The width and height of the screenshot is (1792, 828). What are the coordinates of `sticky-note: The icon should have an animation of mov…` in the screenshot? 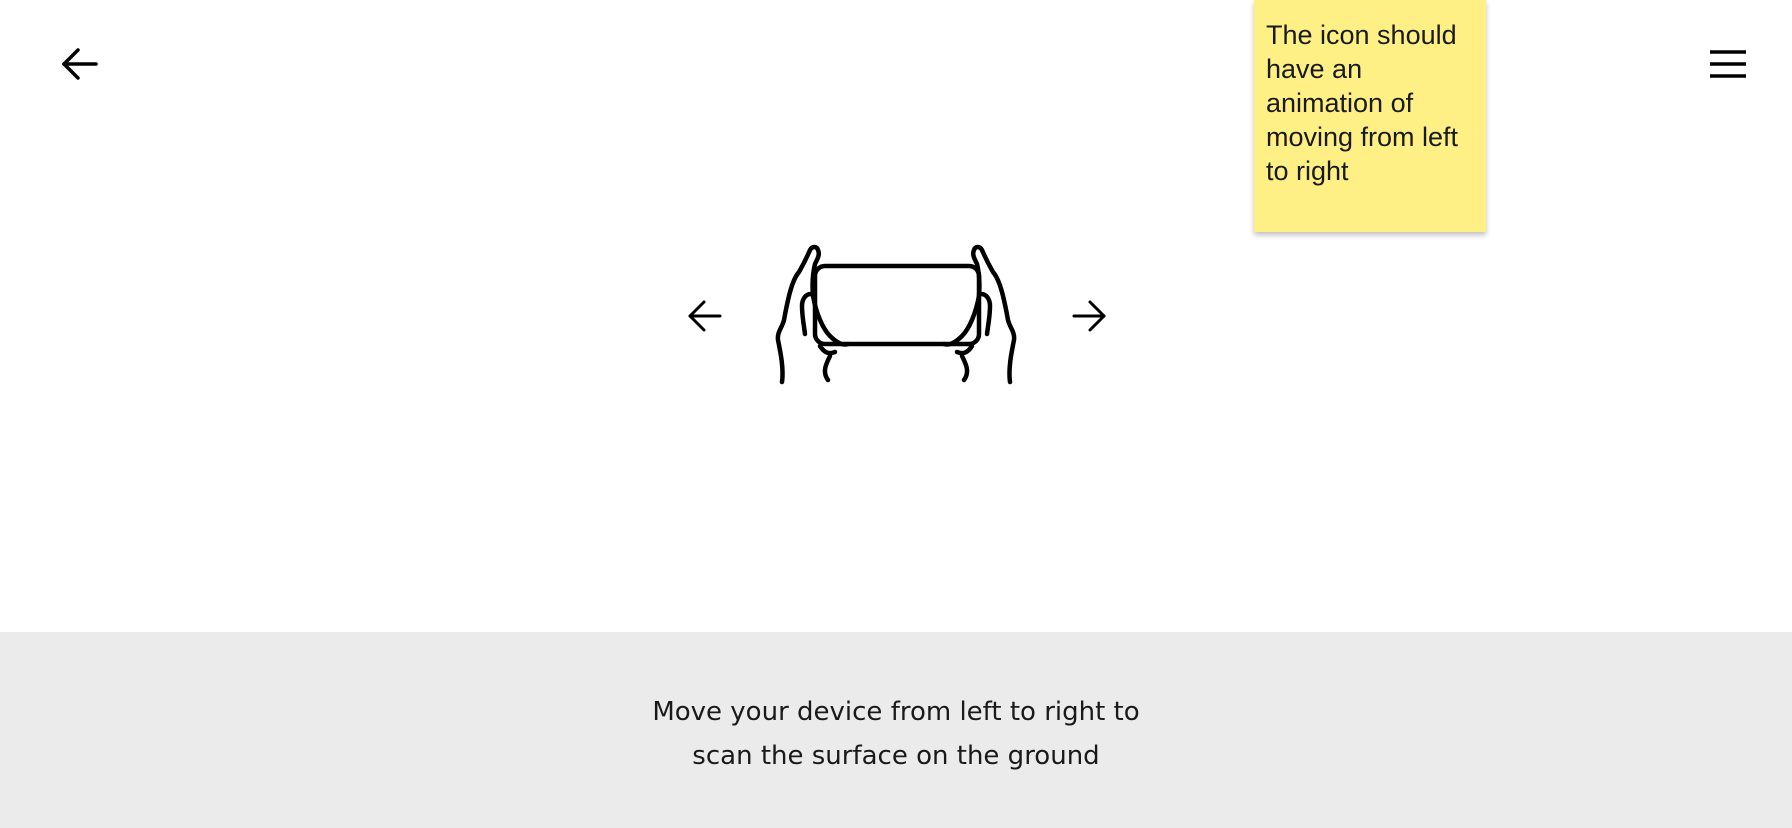 It's located at (1370, 116).